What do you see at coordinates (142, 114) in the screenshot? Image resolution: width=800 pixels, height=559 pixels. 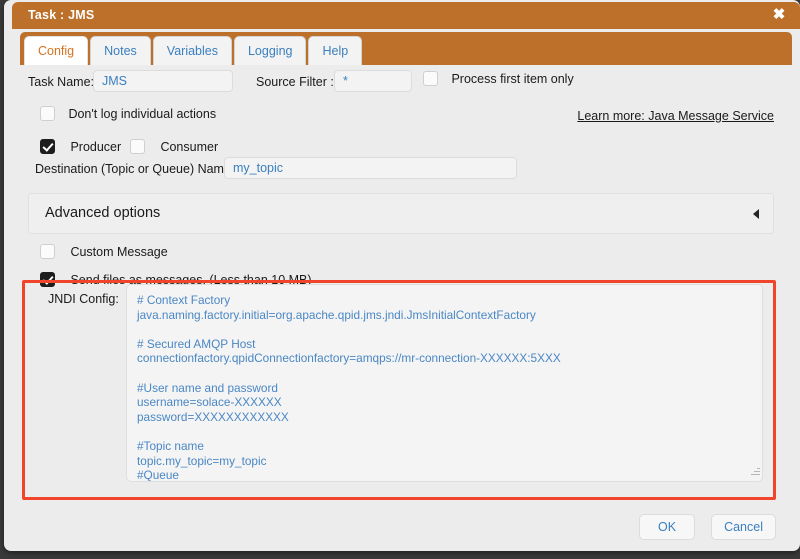 I see `dont-log-actions-label: Don't log individual actions` at bounding box center [142, 114].